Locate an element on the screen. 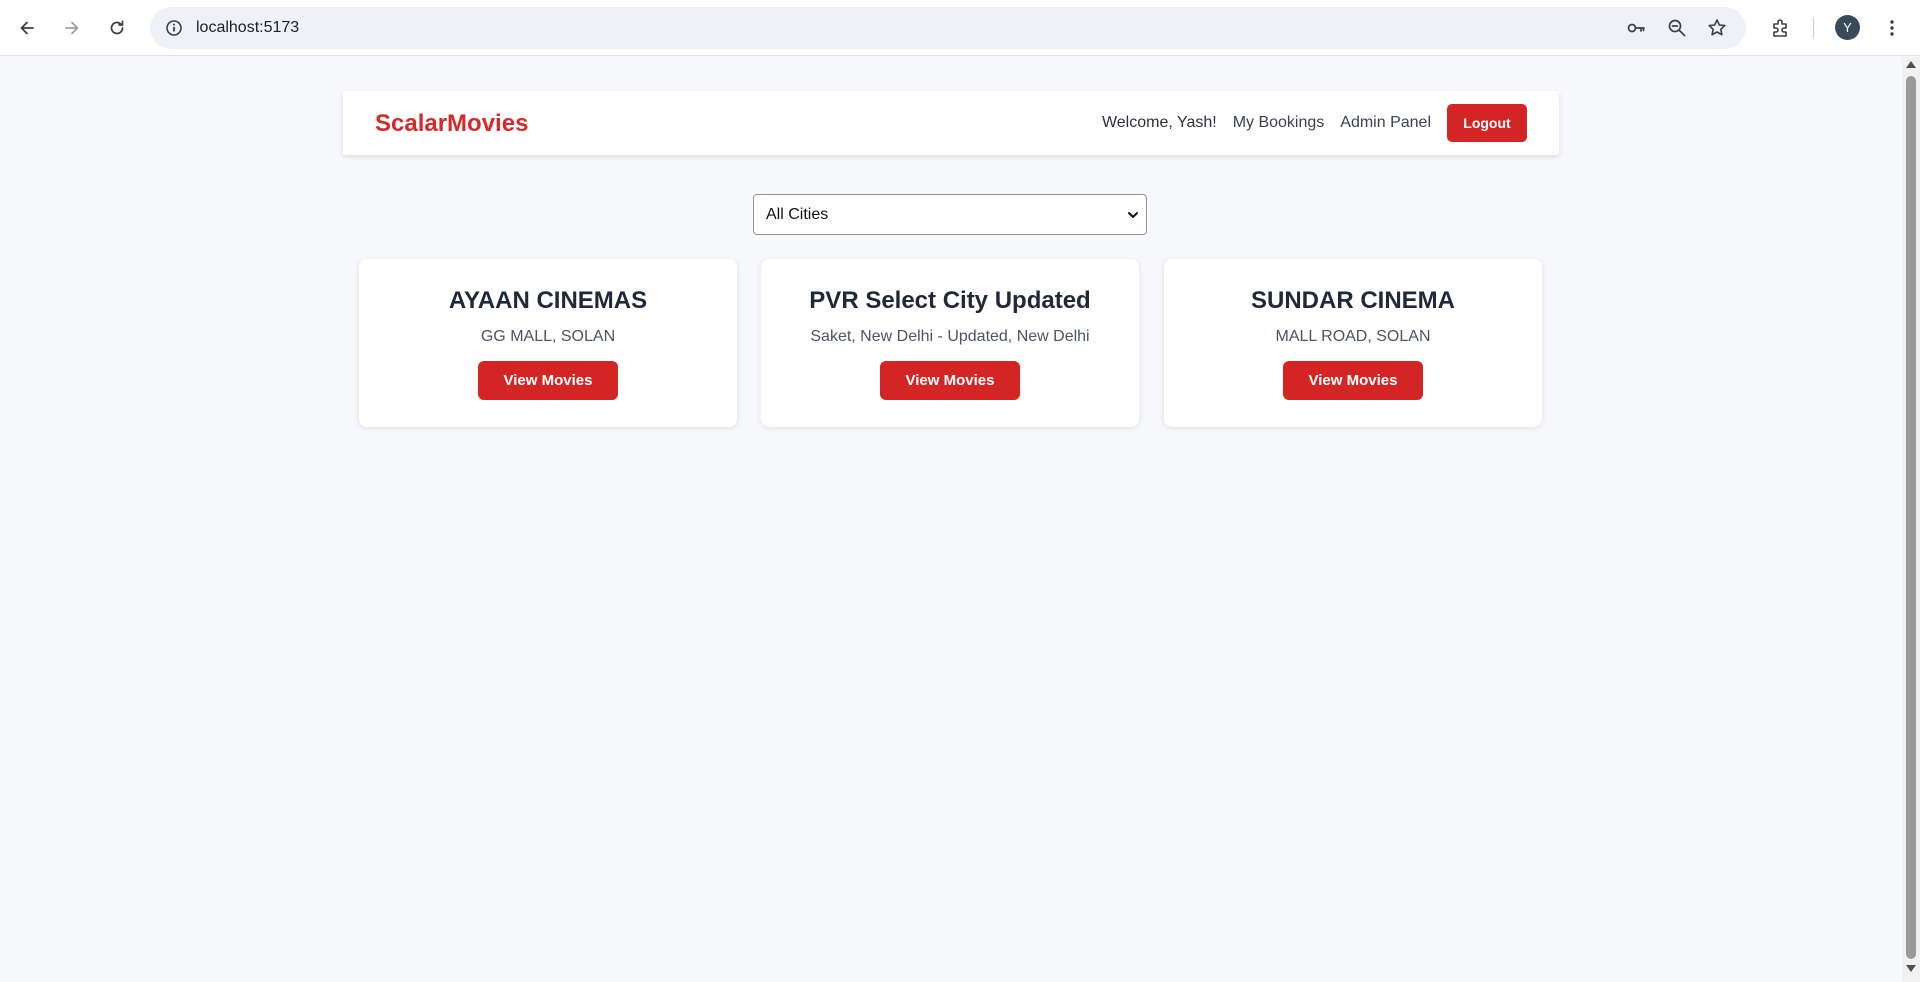 The image size is (1920, 982). my-bookings-link: My Bookings is located at coordinates (1279, 123).